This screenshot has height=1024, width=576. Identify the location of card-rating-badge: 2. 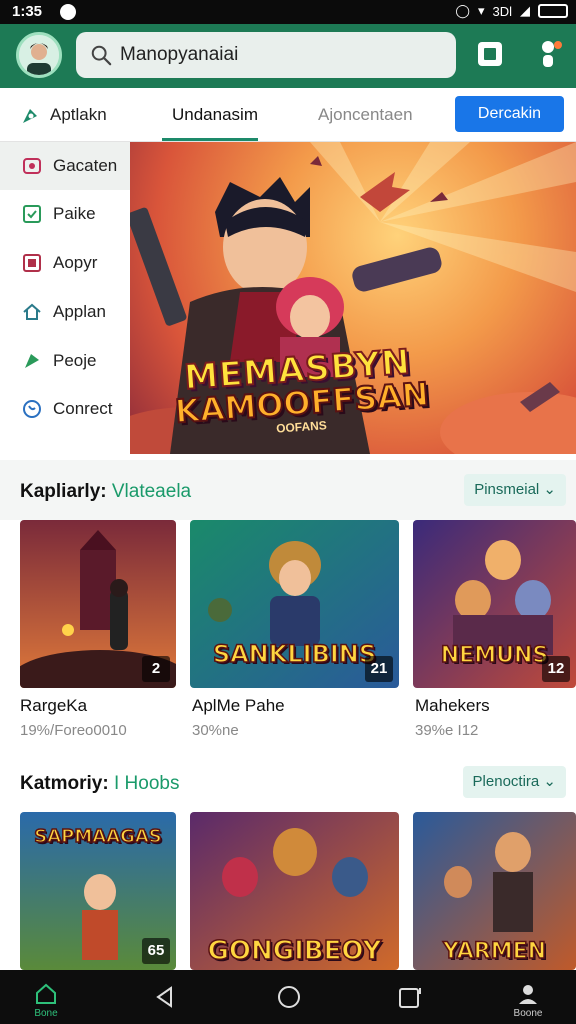
(156, 669).